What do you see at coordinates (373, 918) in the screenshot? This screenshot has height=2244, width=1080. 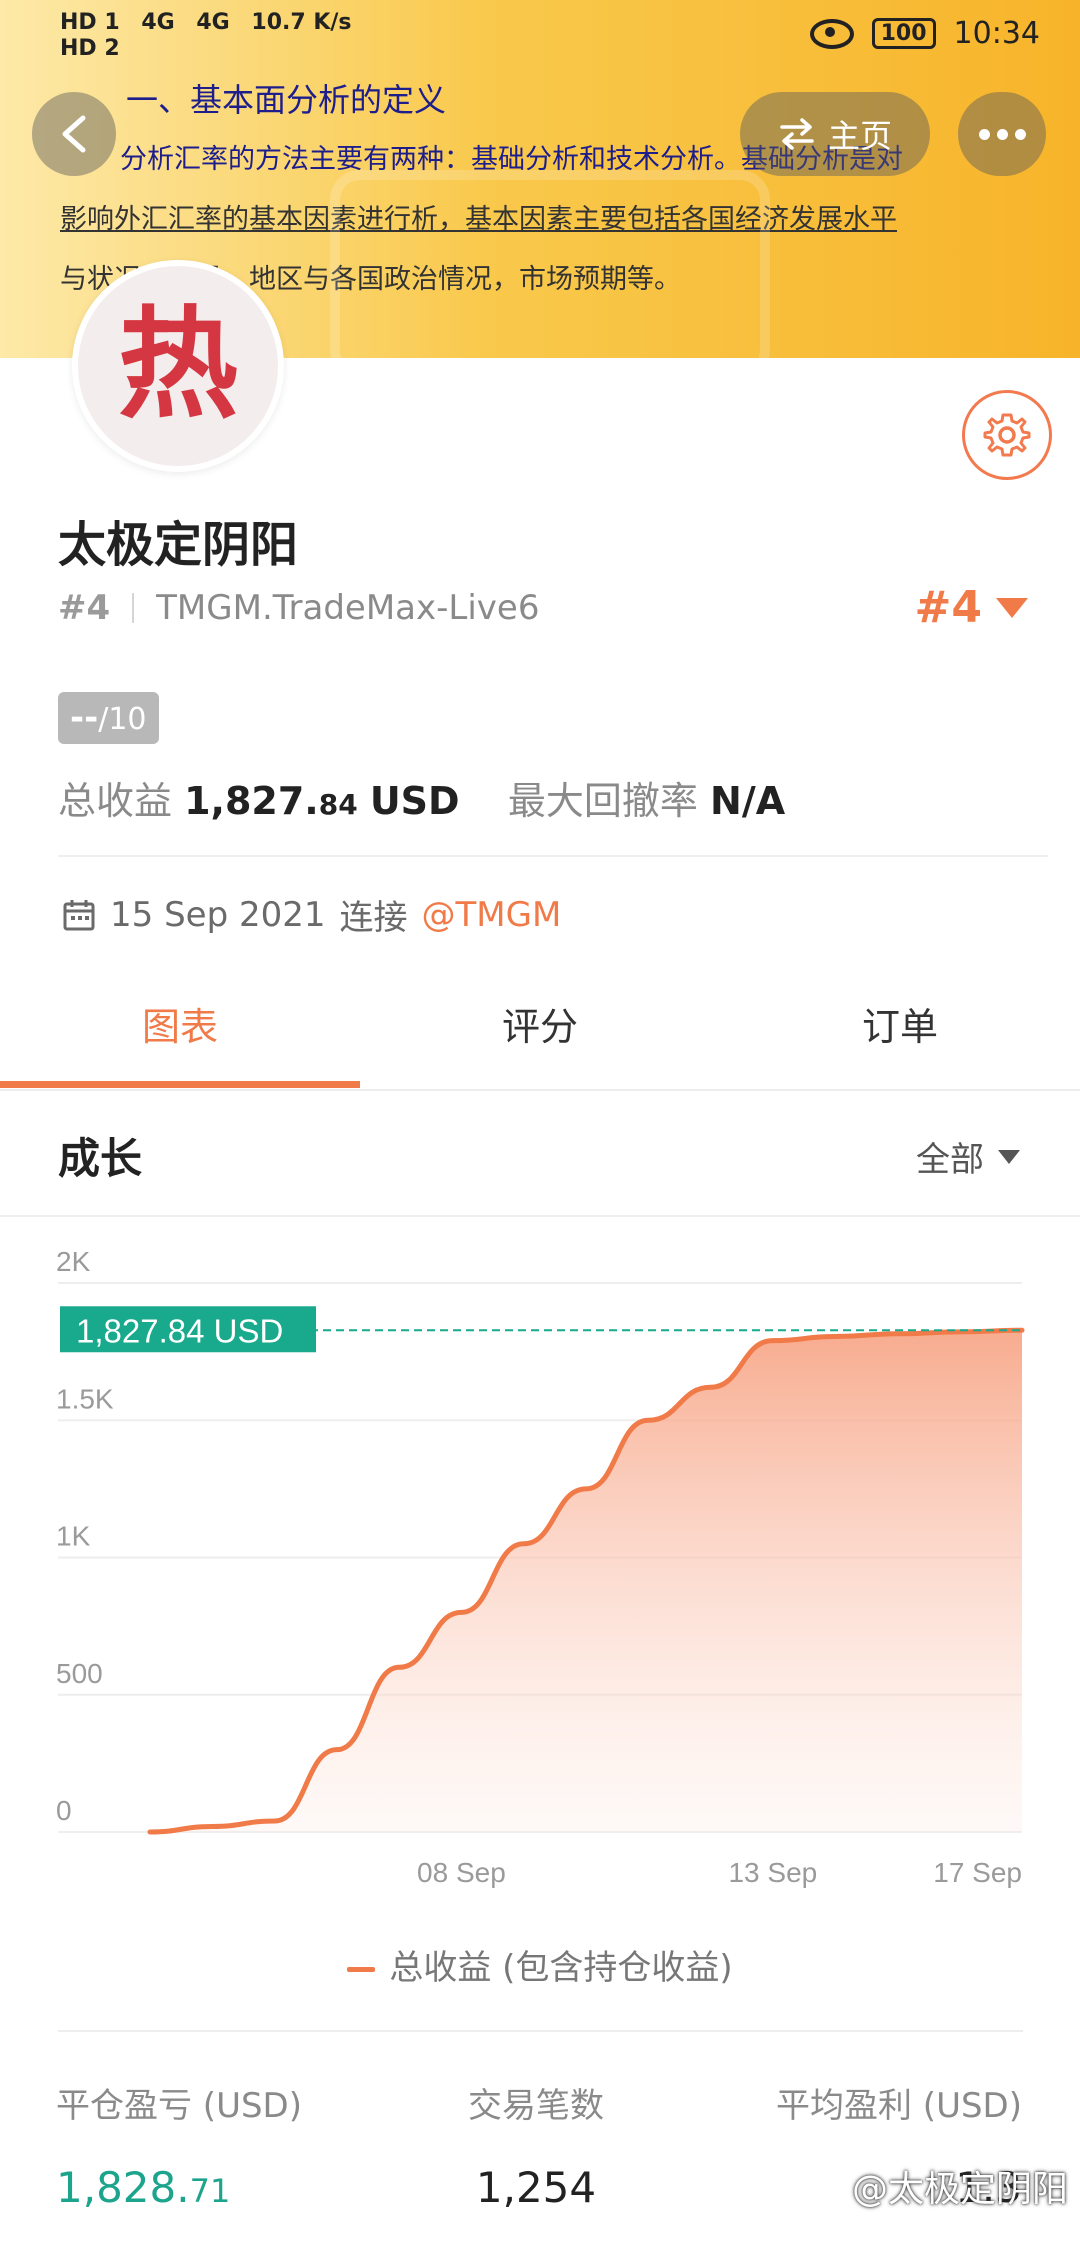 I see `connect-label: 连接` at bounding box center [373, 918].